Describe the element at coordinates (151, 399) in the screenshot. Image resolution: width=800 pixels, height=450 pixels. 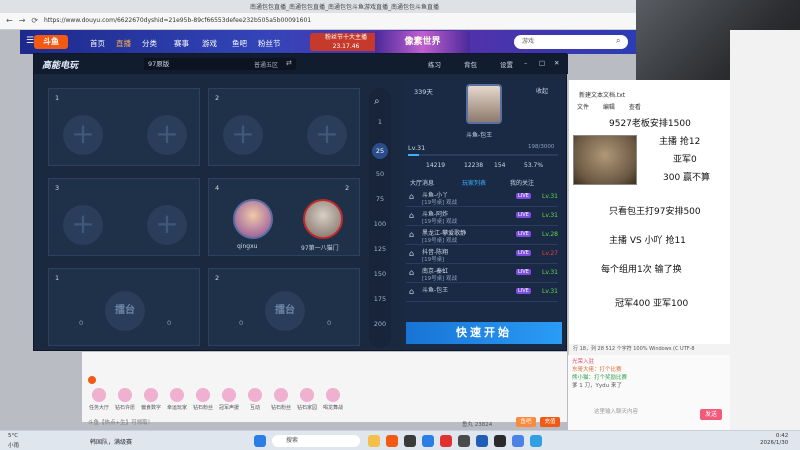
I see `gift-item: 偏食数字` at that location.